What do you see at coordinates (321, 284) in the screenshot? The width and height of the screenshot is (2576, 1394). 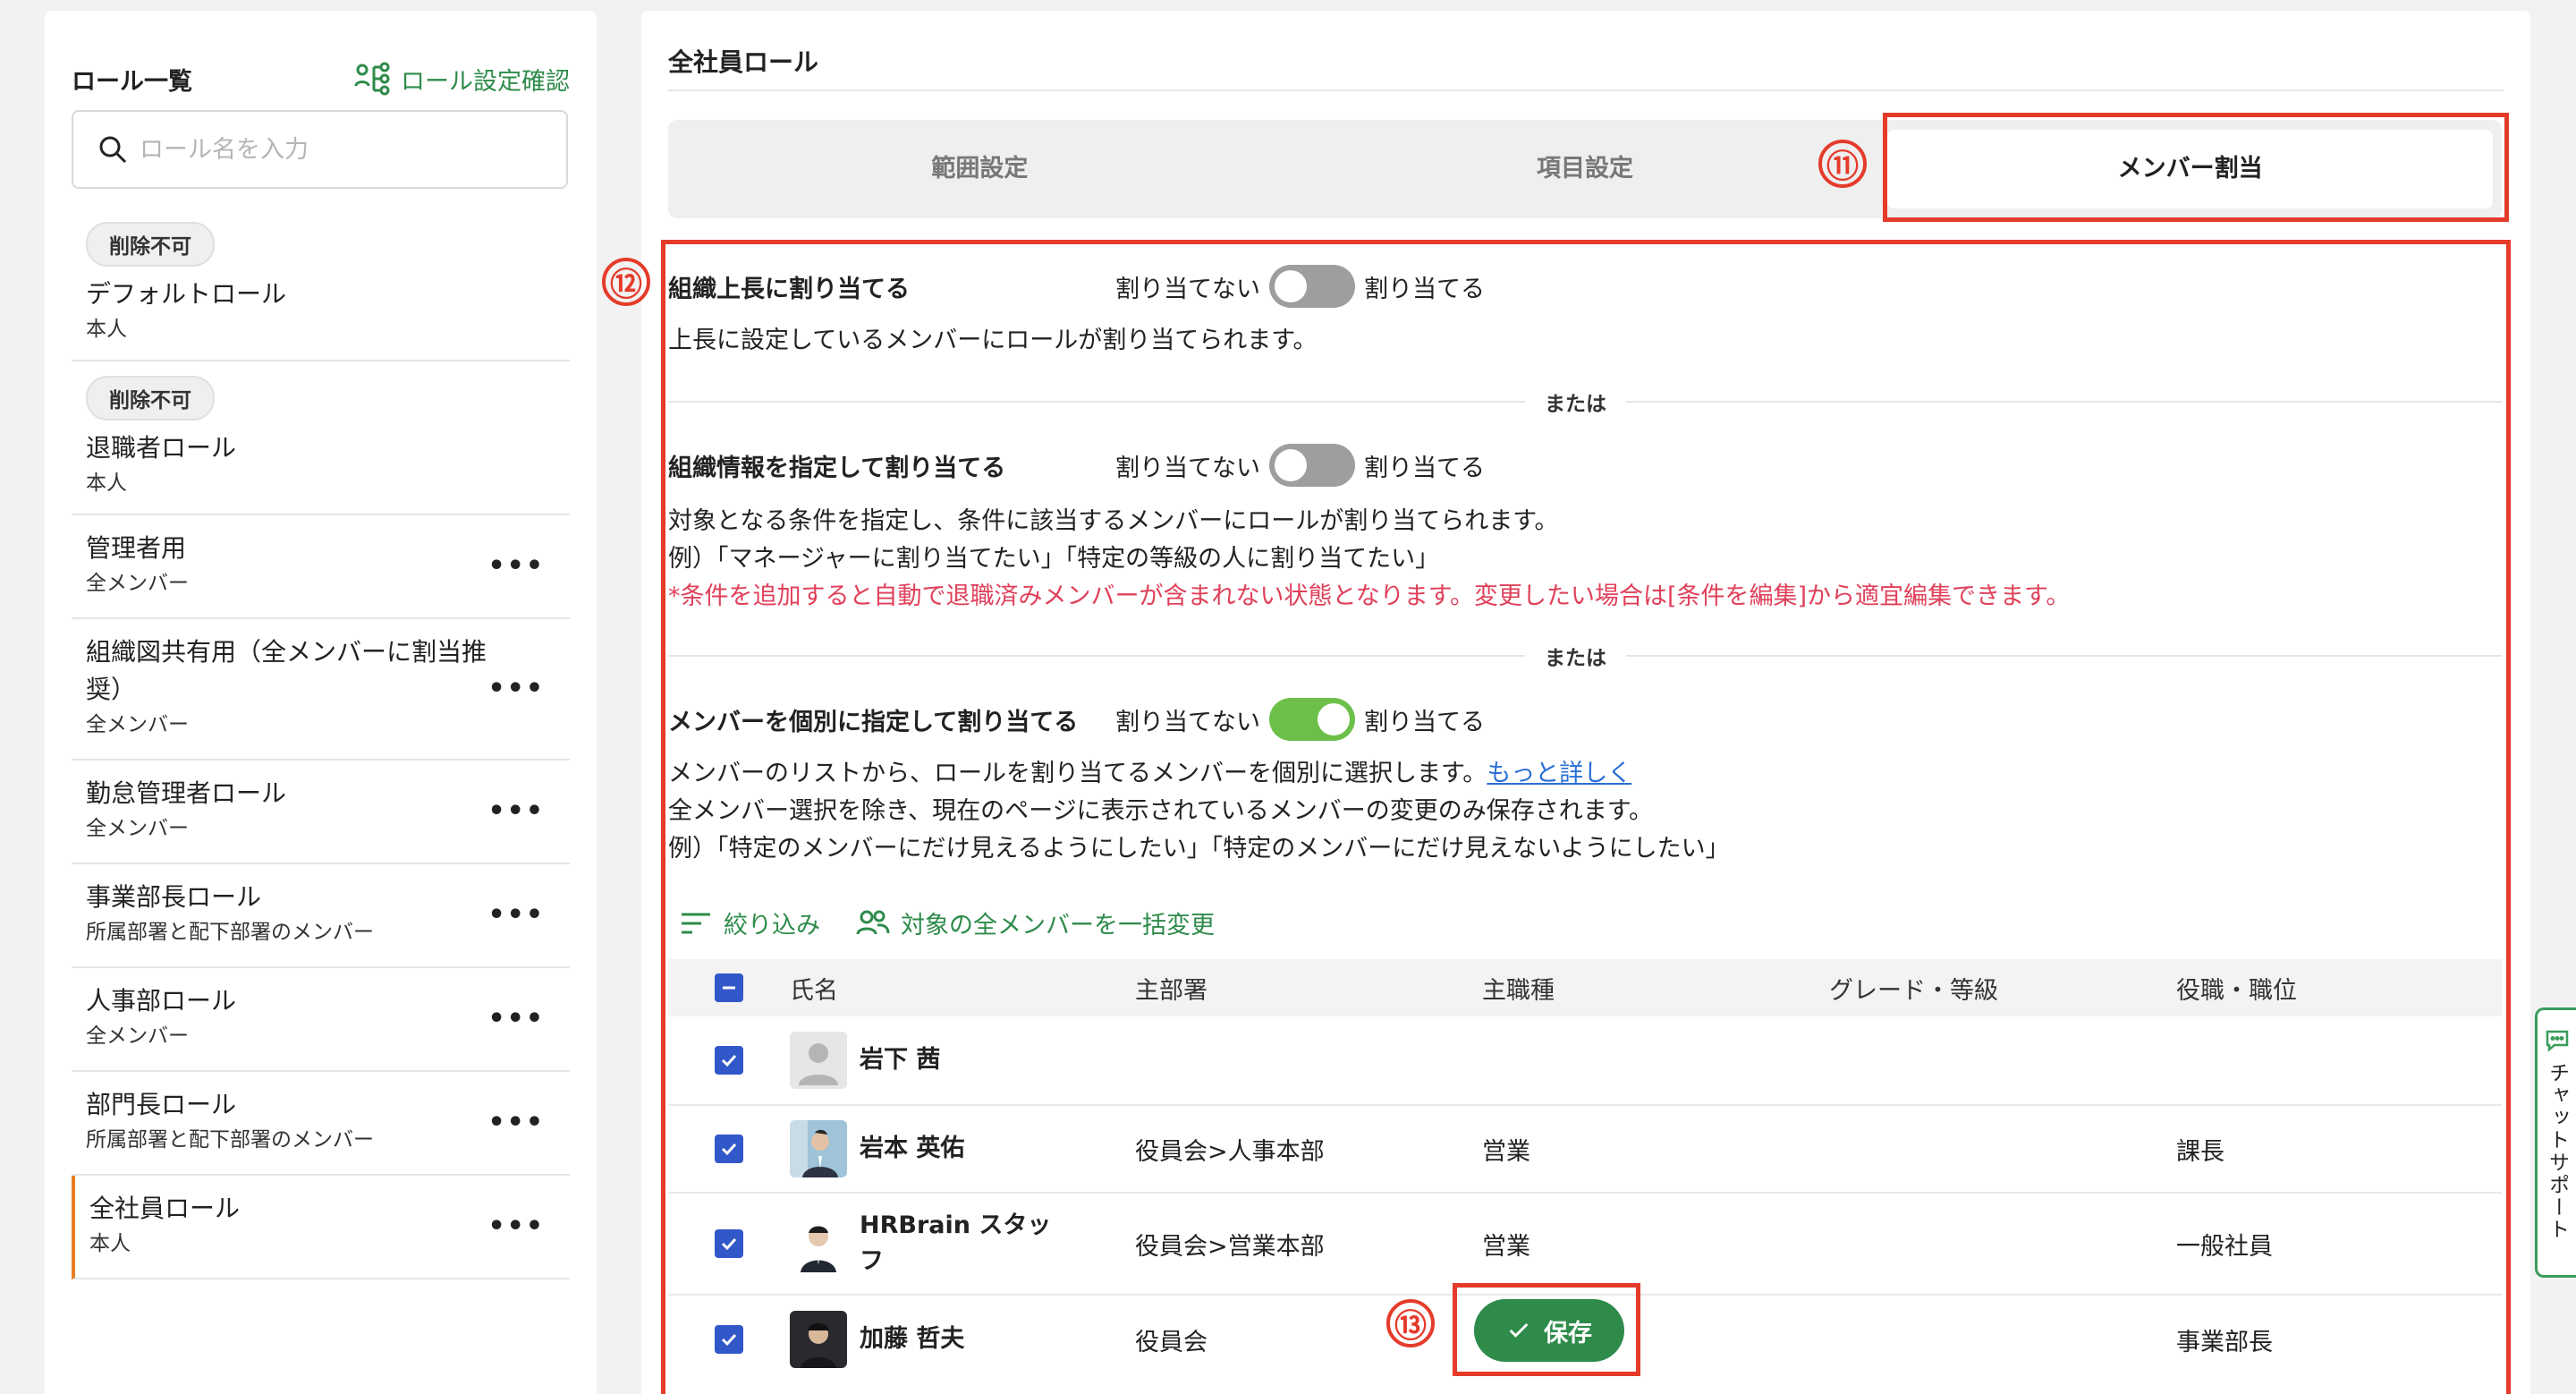 I see `role-item-default: 削除不可 デフォルトロール 本人` at bounding box center [321, 284].